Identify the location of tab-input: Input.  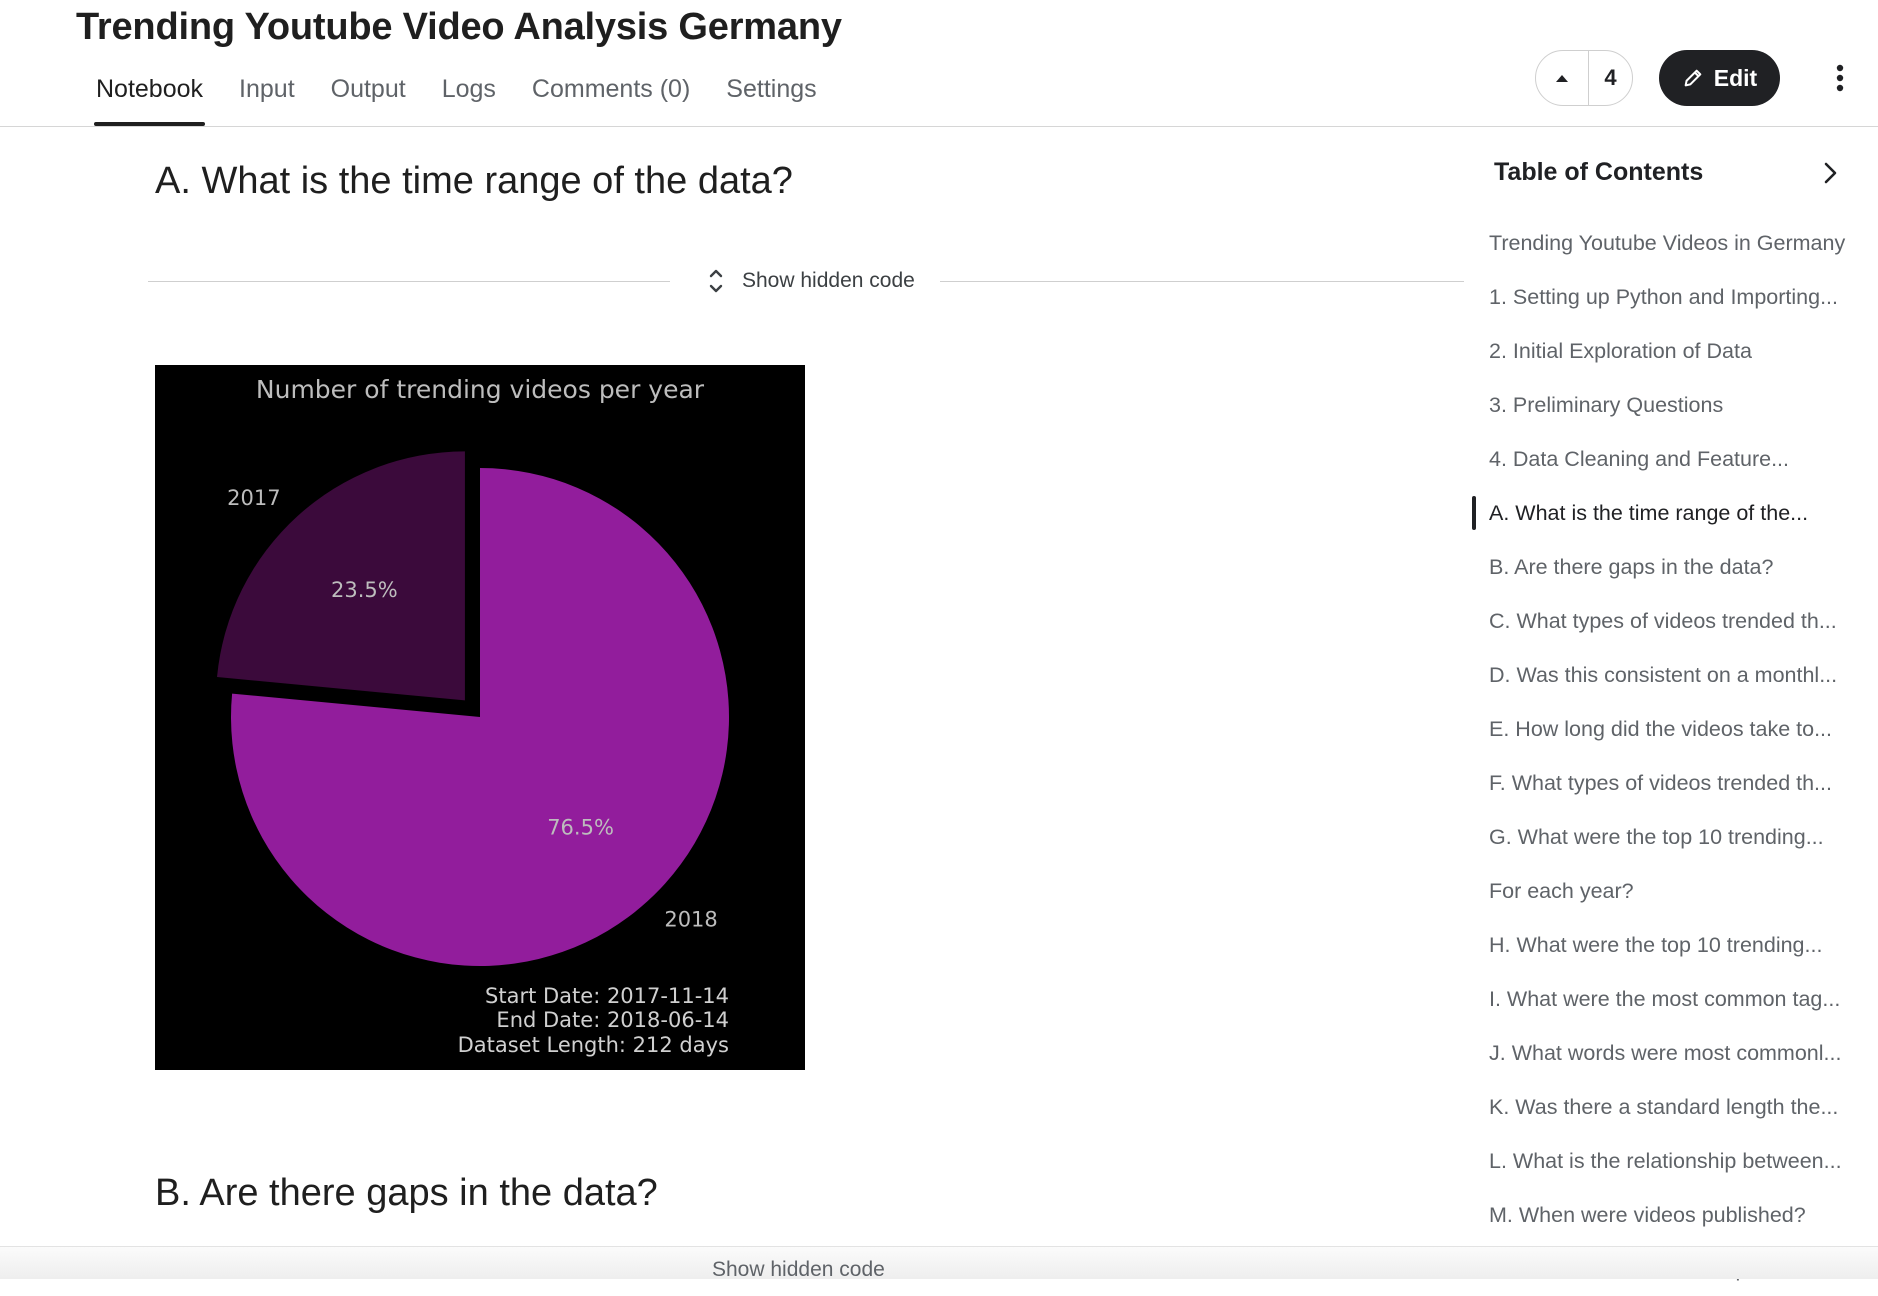
(267, 99).